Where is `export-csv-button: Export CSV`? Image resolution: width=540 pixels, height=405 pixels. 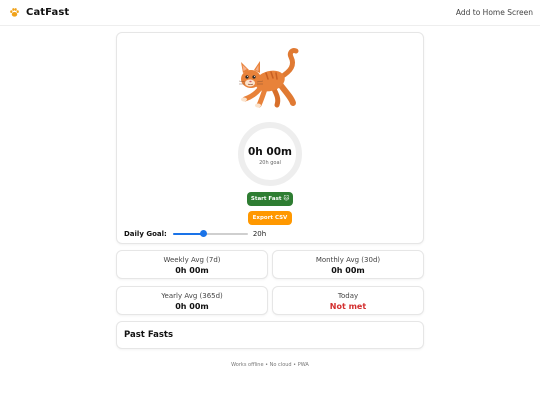
export-csv-button: Export CSV is located at coordinates (270, 218).